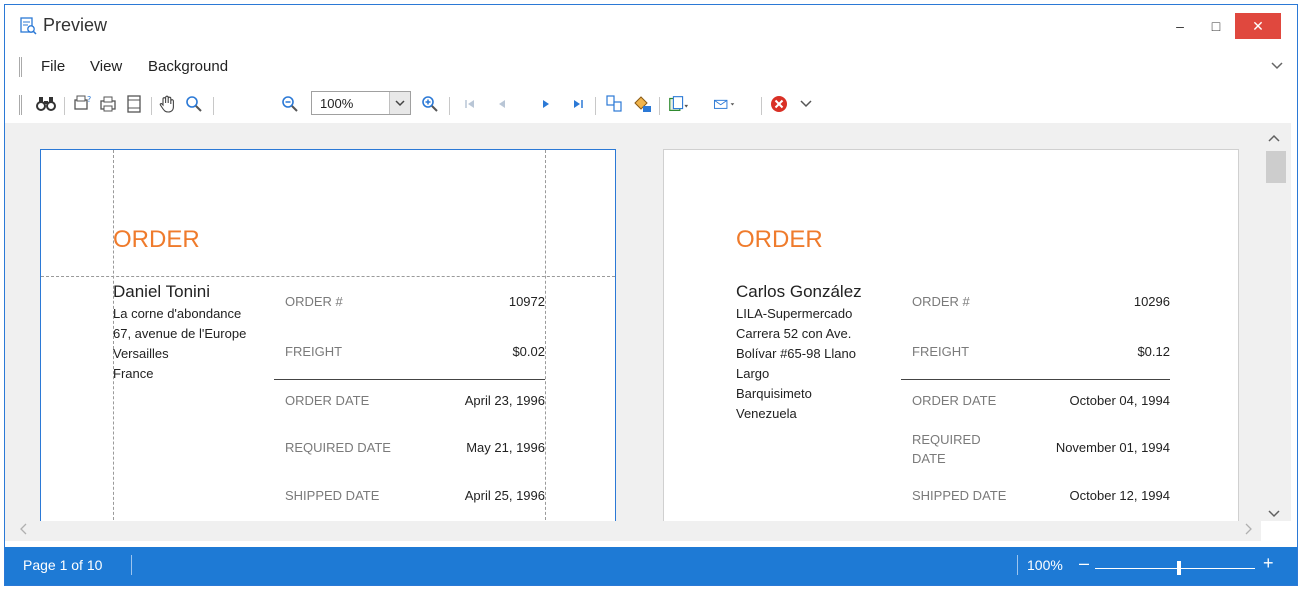 This screenshot has height=593, width=1306. What do you see at coordinates (642, 104) in the screenshot?
I see `fill-background-icon` at bounding box center [642, 104].